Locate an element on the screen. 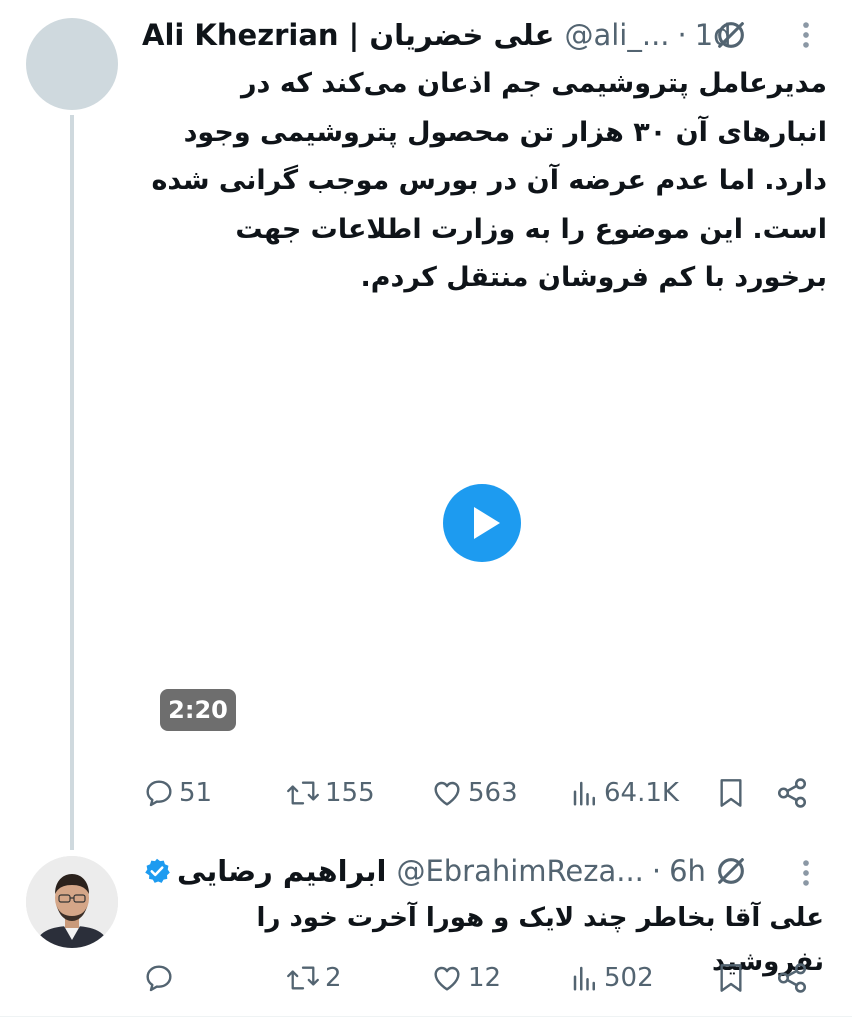 Image resolution: width=852 pixels, height=1024 pixels. play-button is located at coordinates (482, 523).